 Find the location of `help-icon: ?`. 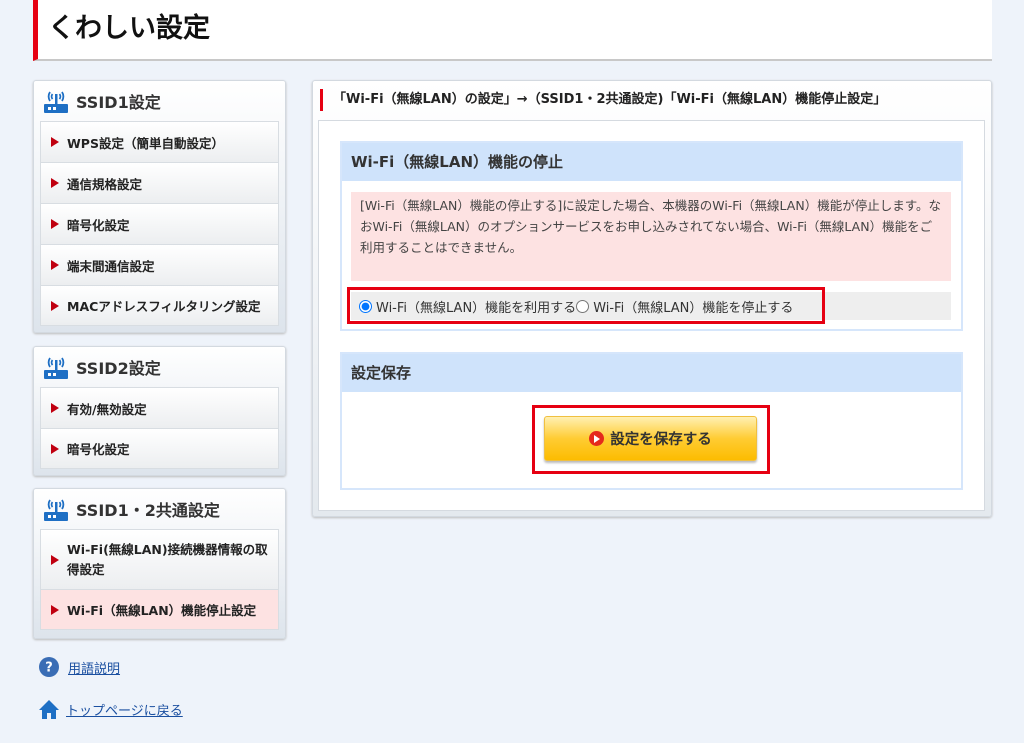

help-icon: ? is located at coordinates (49, 667).